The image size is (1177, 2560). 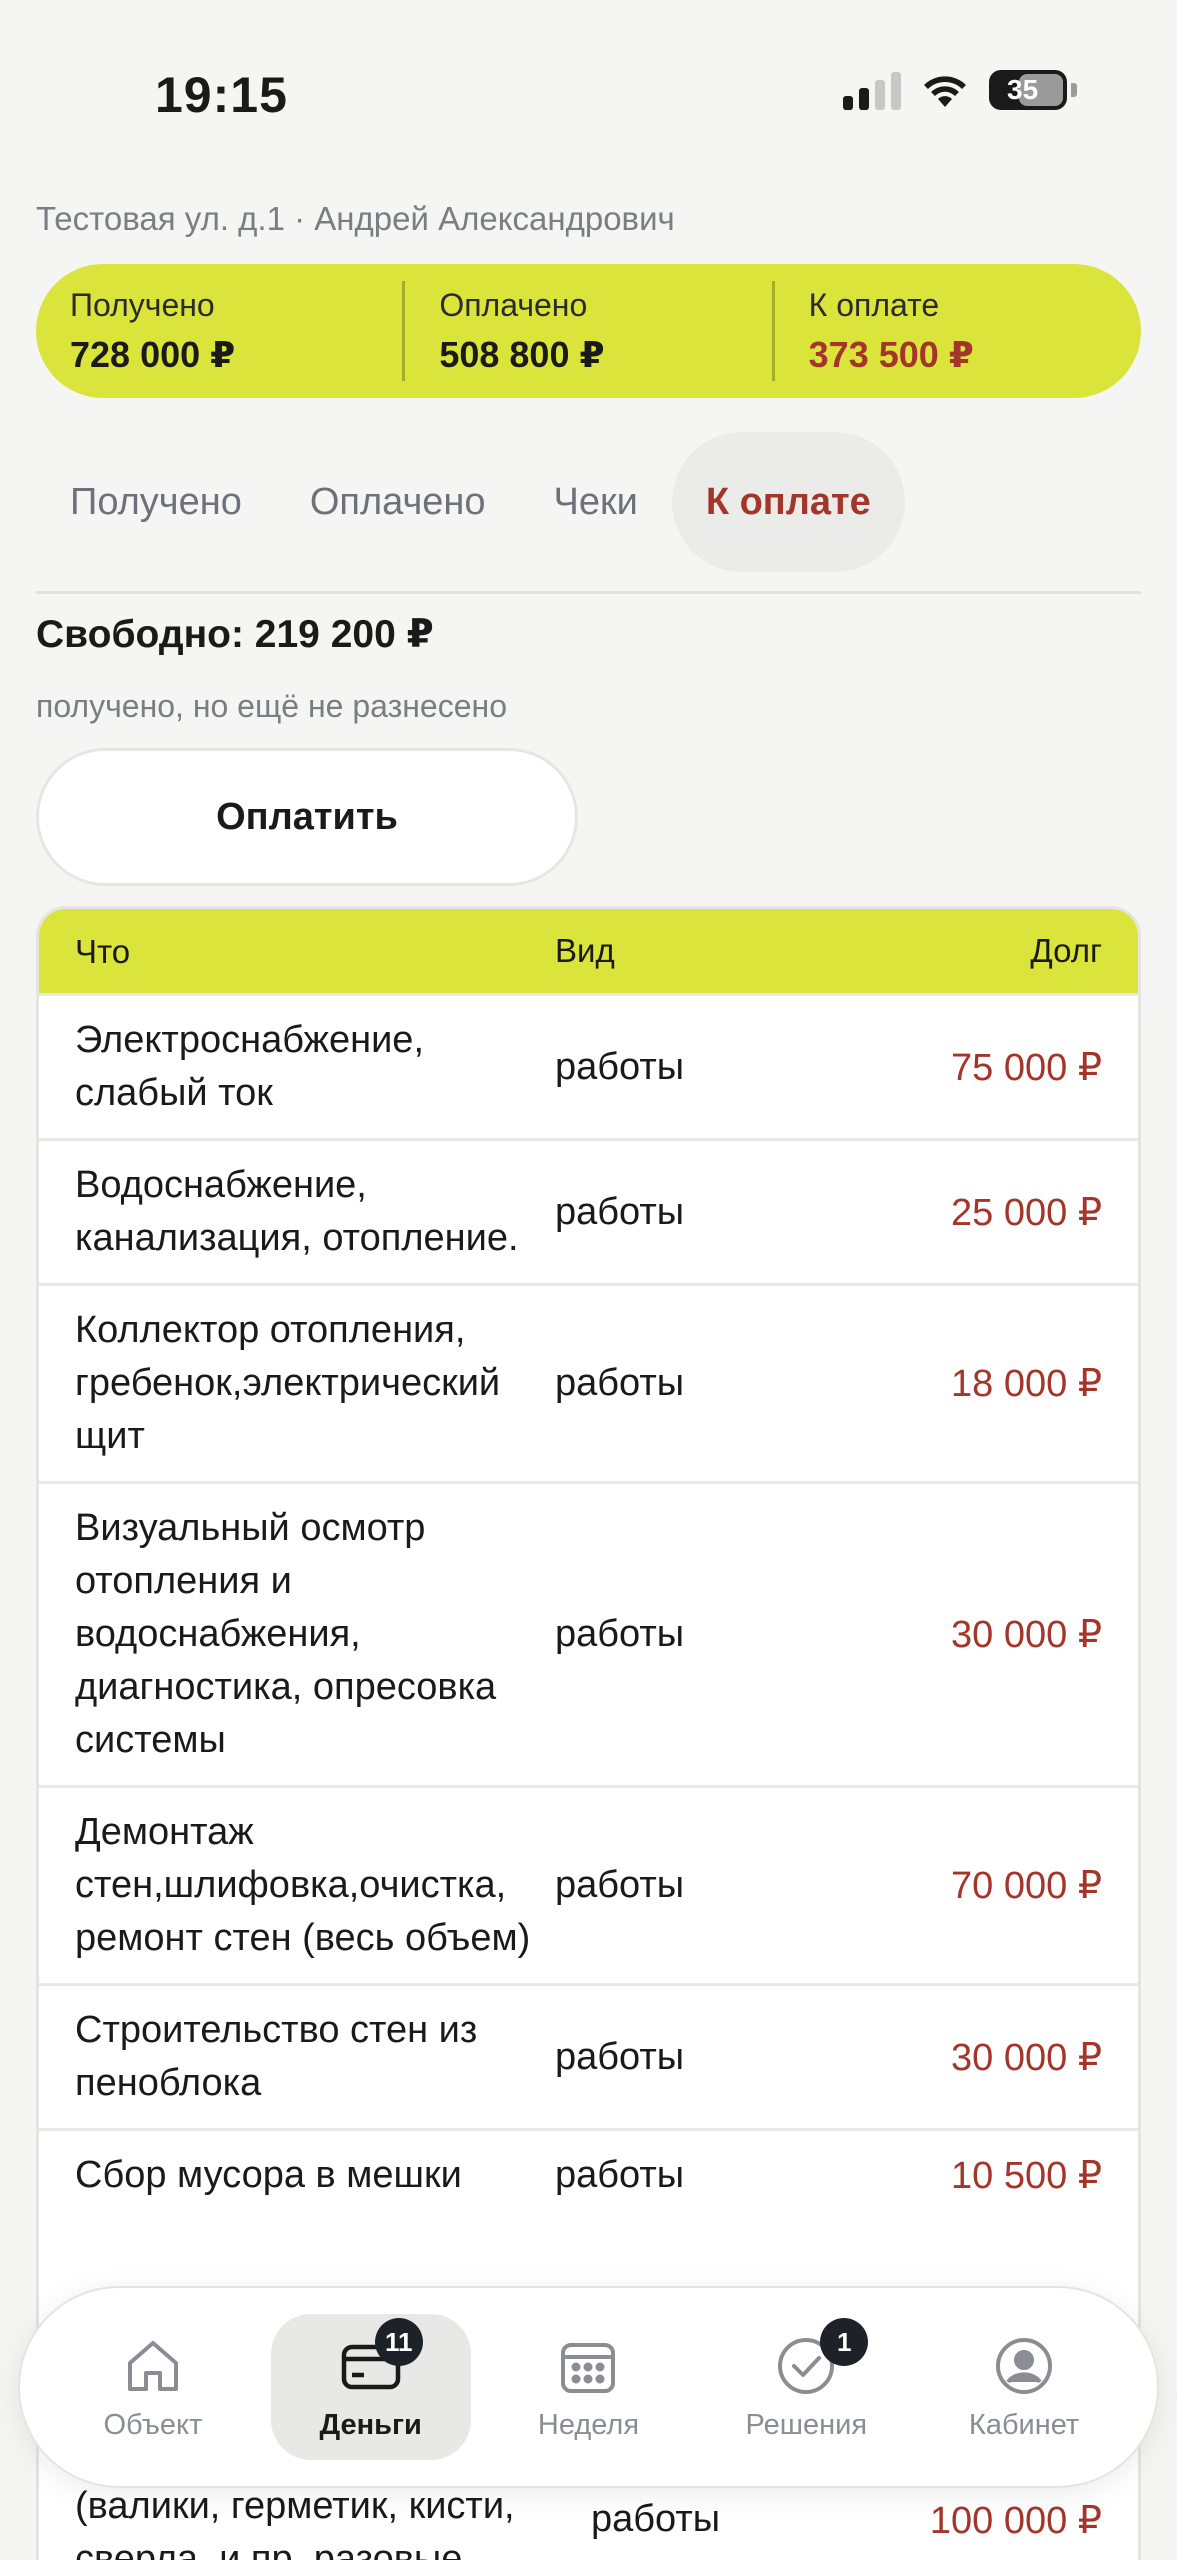 What do you see at coordinates (522, 354) in the screenshot?
I see `summary-value: 508 800 ₽` at bounding box center [522, 354].